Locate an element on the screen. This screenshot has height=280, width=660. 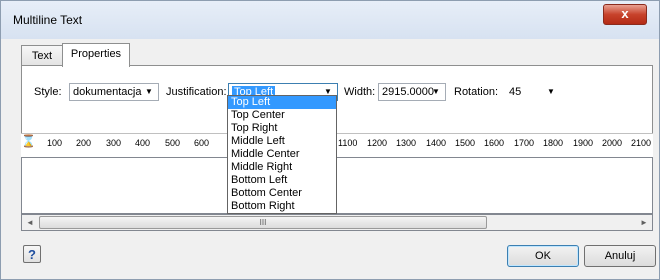
tab-text: Text is located at coordinates (42, 55).